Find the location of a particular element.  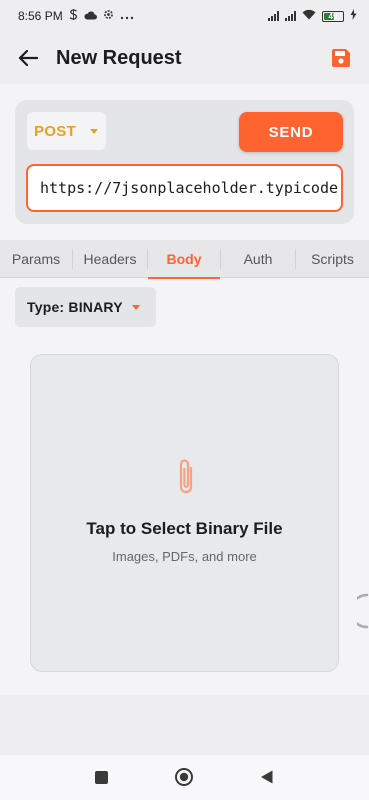

body-type-label: Type: BINARY is located at coordinates (75, 307).